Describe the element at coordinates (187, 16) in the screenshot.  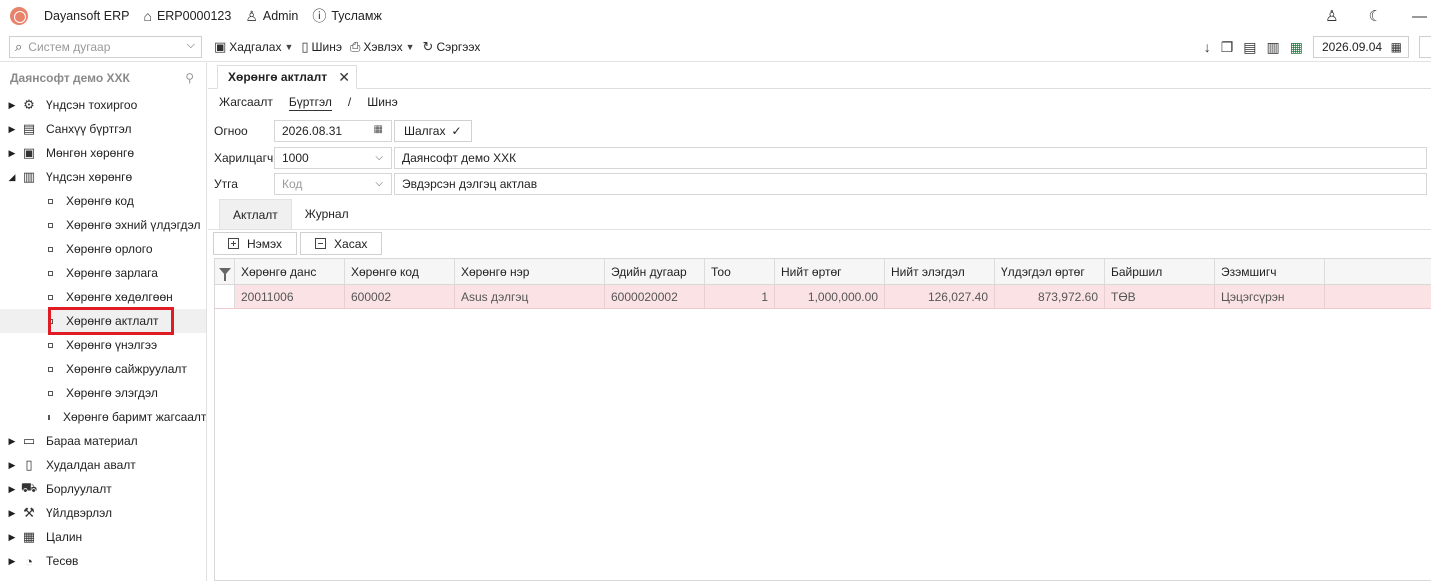
I see `database-selector: ⌂ ERP0000123` at that location.